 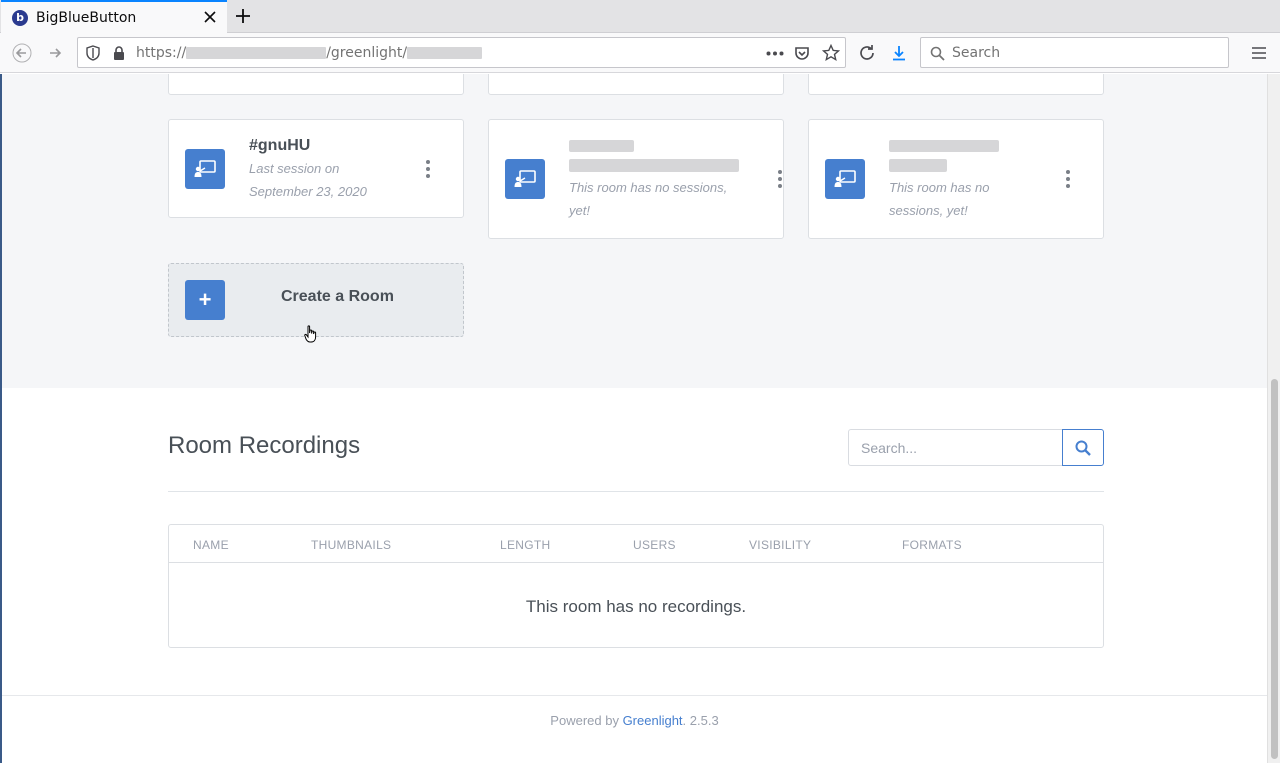 I want to click on room-title: #gnuHU, so click(x=280, y=145).